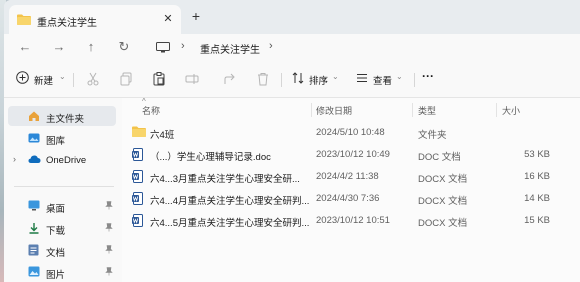 The height and width of the screenshot is (282, 580). Describe the element at coordinates (347, 176) in the screenshot. I see `file-modified: 2024/4/2 11:38` at that location.